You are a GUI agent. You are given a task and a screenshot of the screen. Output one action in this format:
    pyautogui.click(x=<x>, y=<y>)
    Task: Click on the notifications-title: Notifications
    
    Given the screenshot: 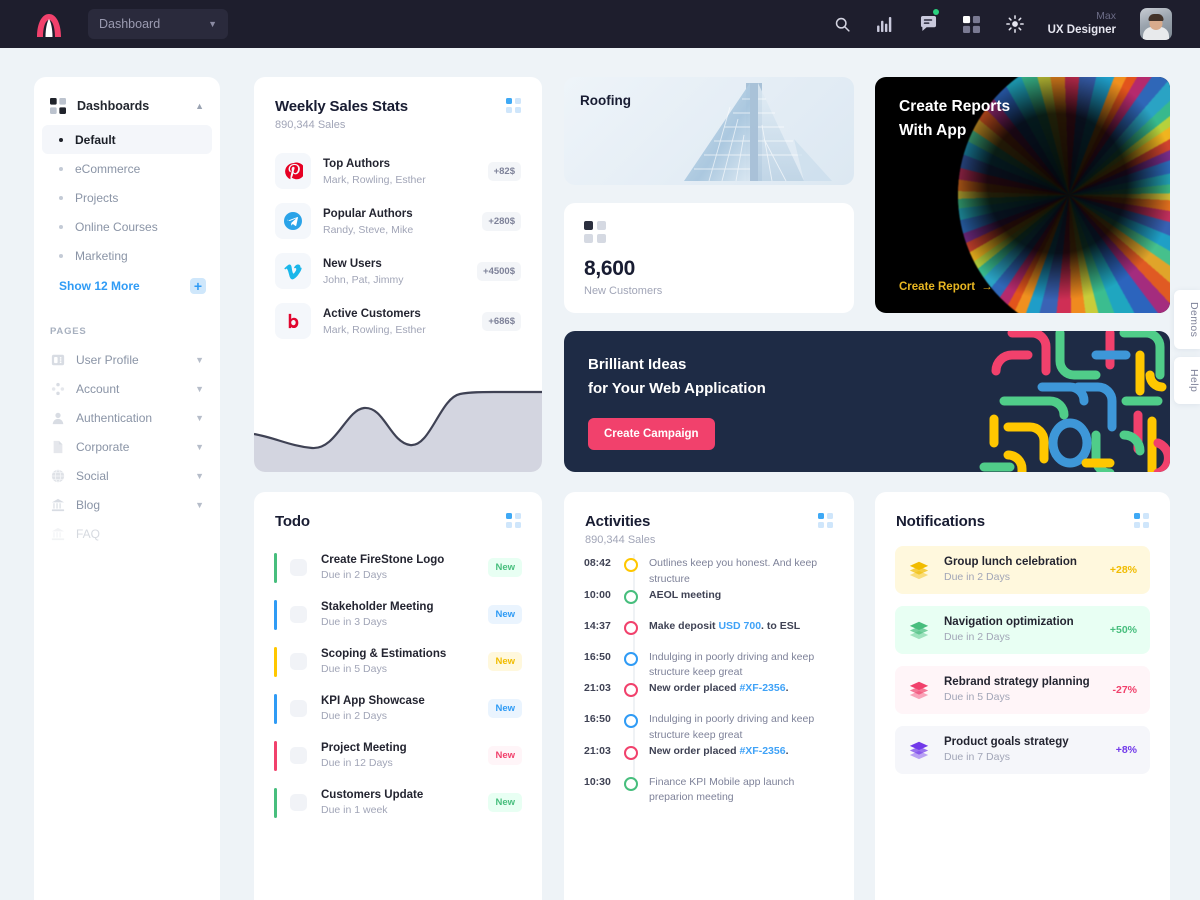 What is the action you would take?
    pyautogui.click(x=940, y=521)
    